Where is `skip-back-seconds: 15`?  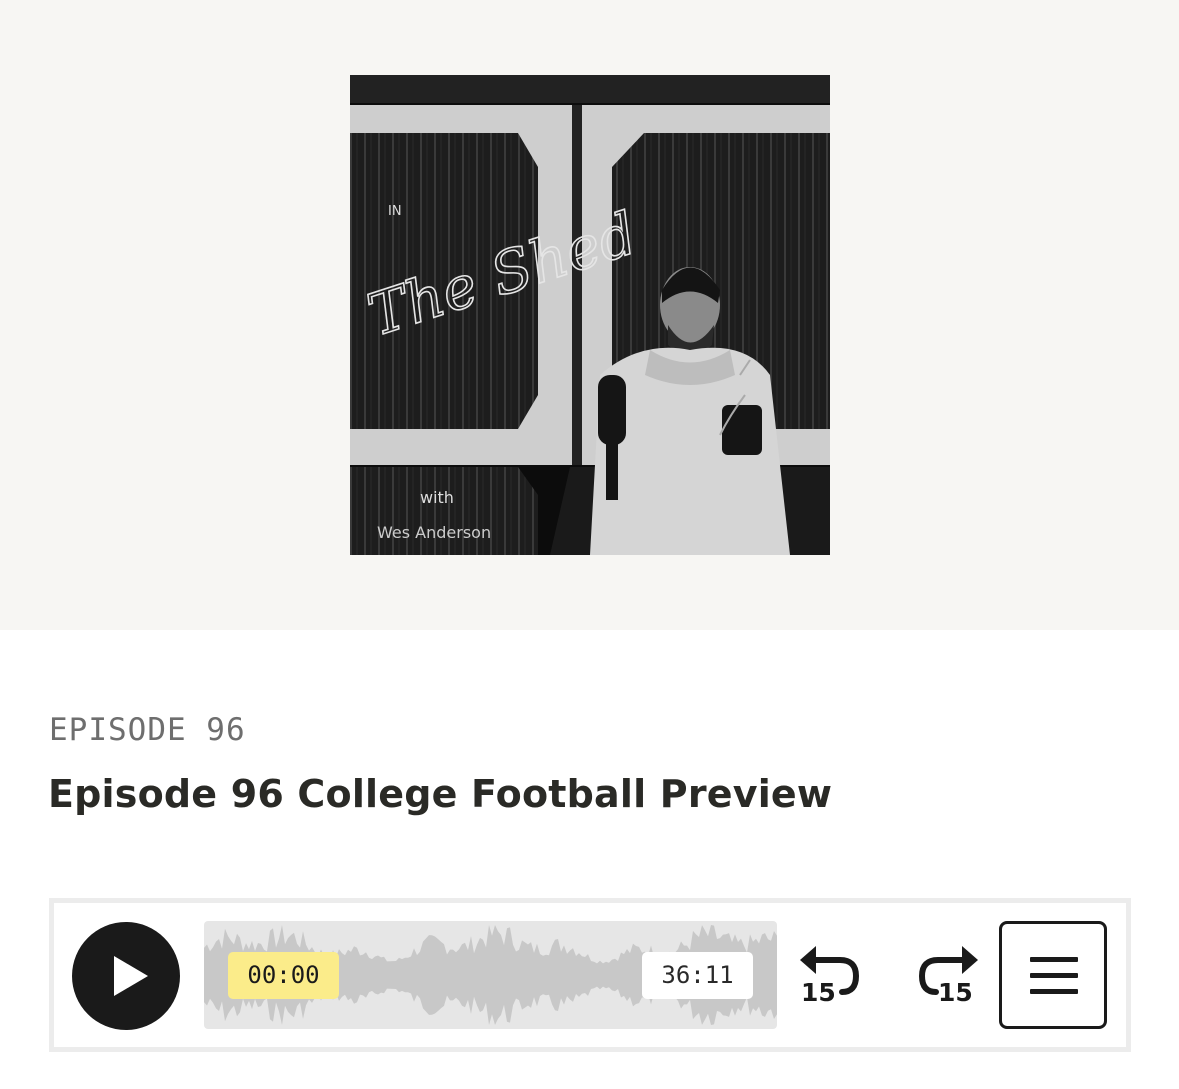
skip-back-seconds: 15 is located at coordinates (818, 992).